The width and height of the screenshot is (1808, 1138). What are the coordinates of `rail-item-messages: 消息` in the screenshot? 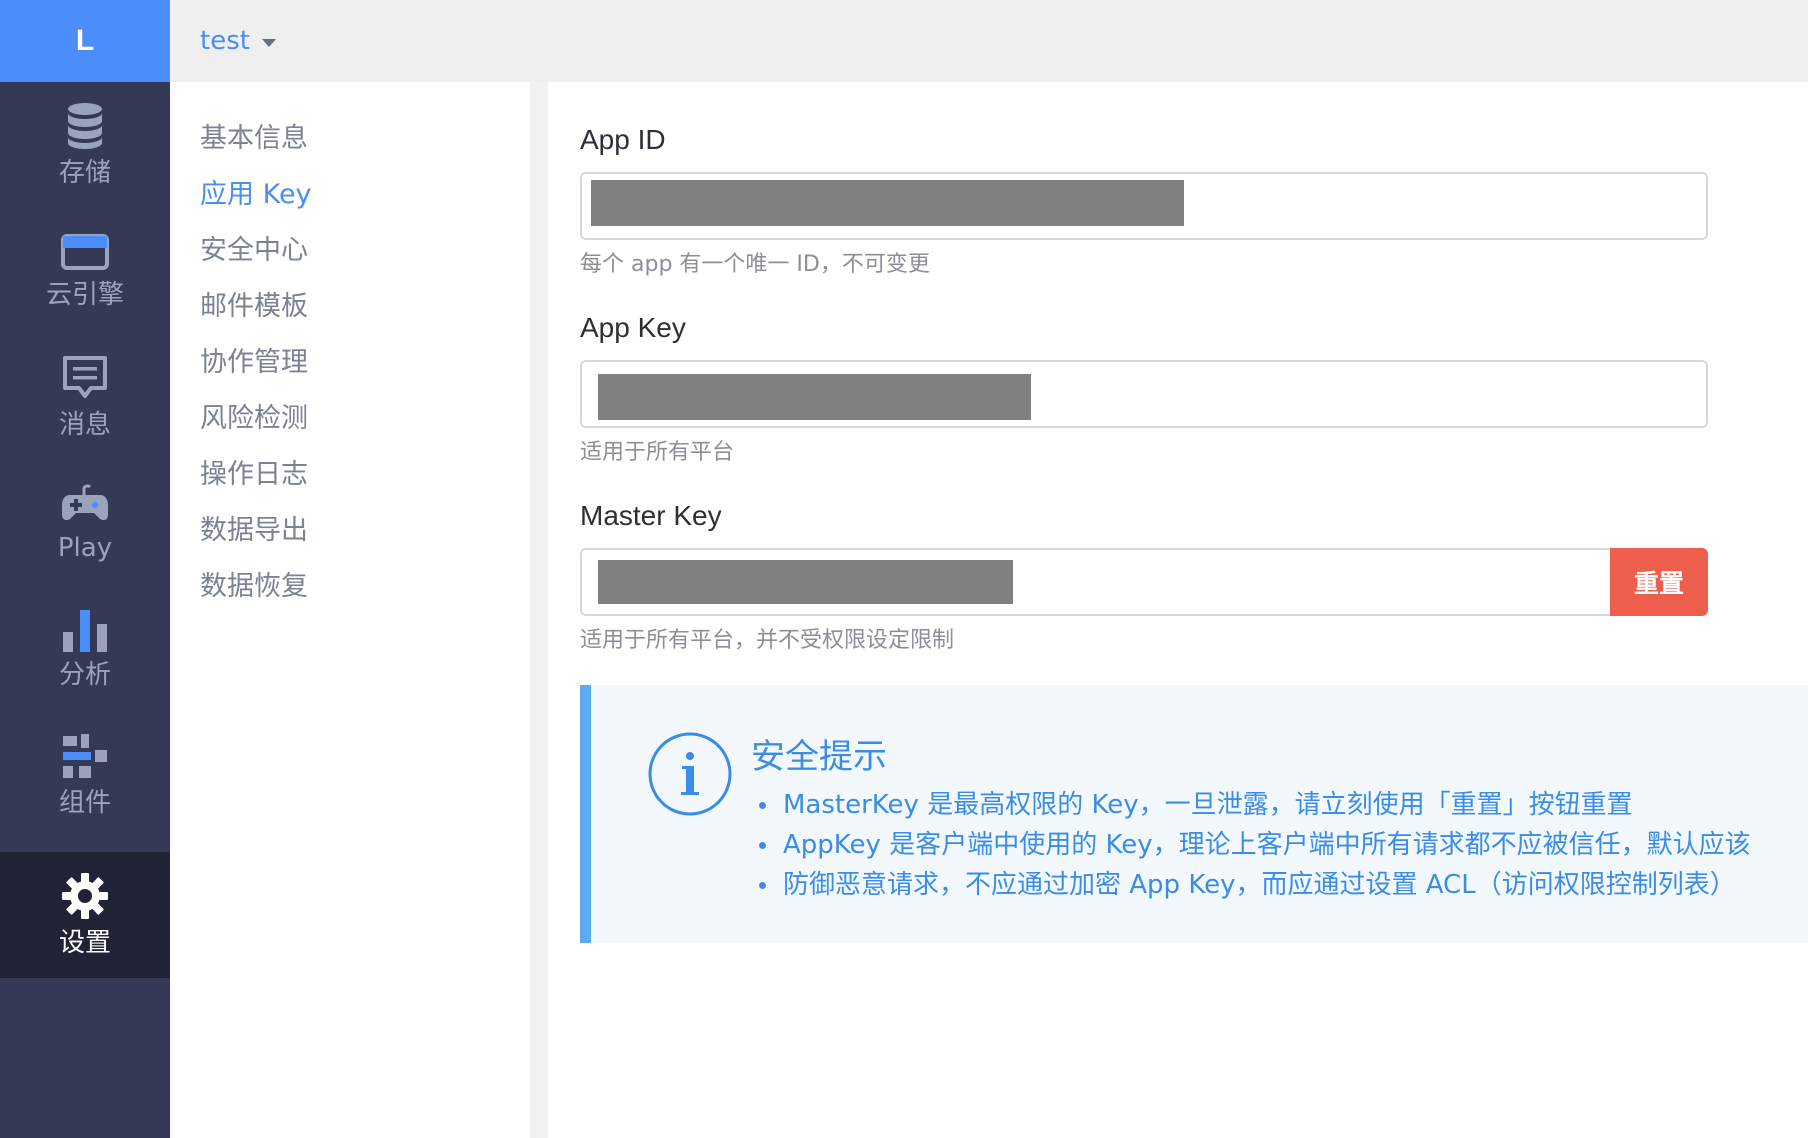 It's located at (85, 397).